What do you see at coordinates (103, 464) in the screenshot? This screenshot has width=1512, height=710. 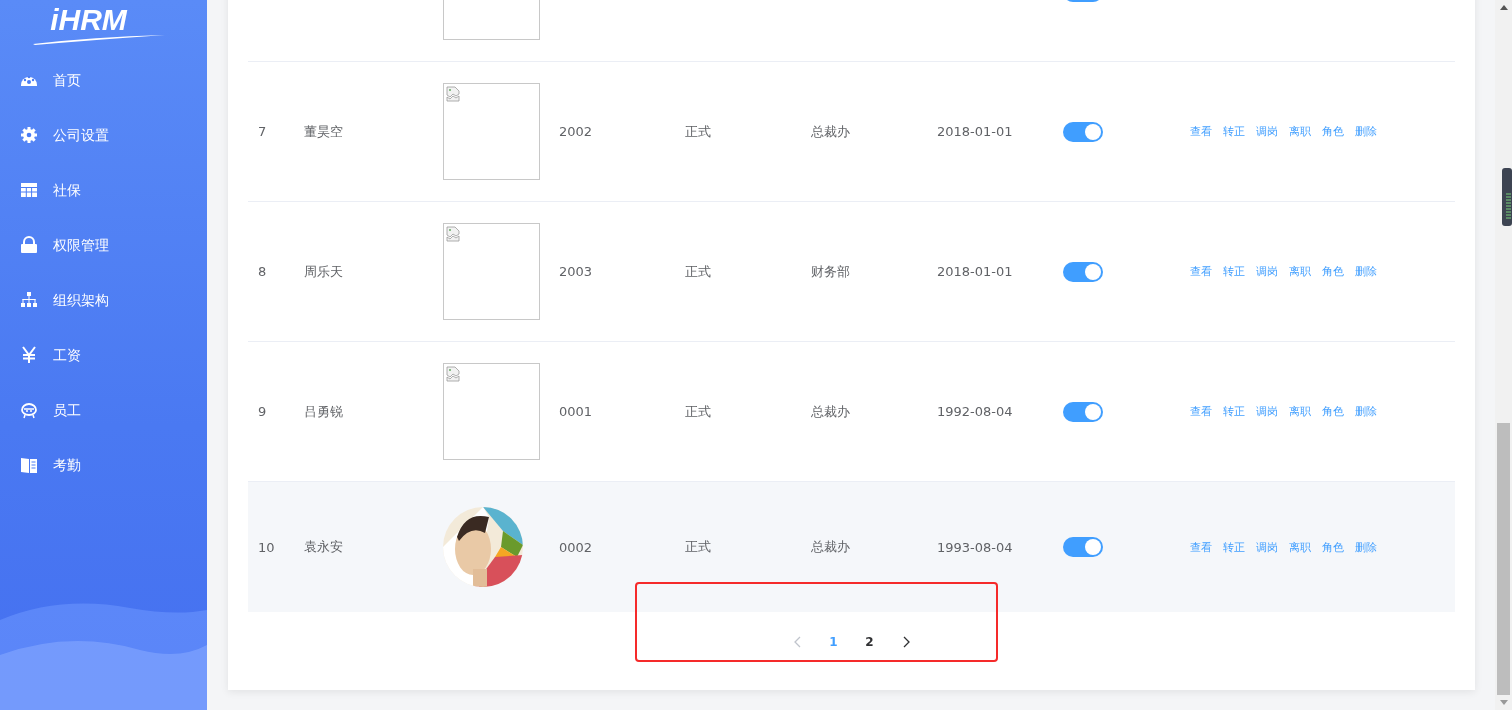 I see `menu-item: 考勤` at bounding box center [103, 464].